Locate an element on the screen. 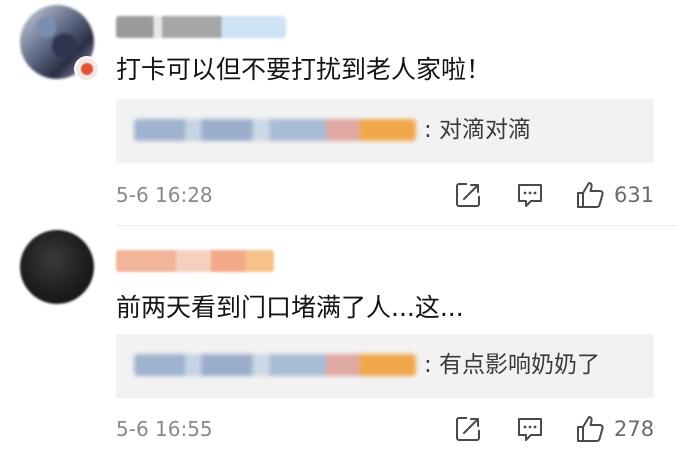 This screenshot has height=456, width=677. avatar is located at coordinates (57, 267).